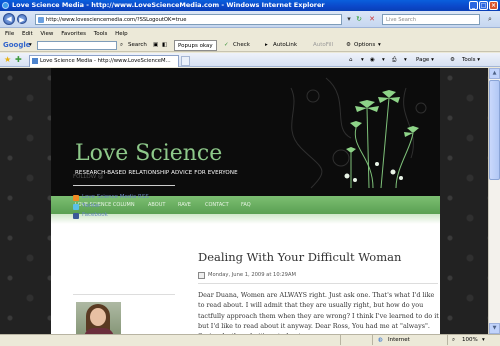 This screenshot has width=500, height=346. Describe the element at coordinates (226, 45) in the screenshot. I see `check-icon: ✓` at that location.